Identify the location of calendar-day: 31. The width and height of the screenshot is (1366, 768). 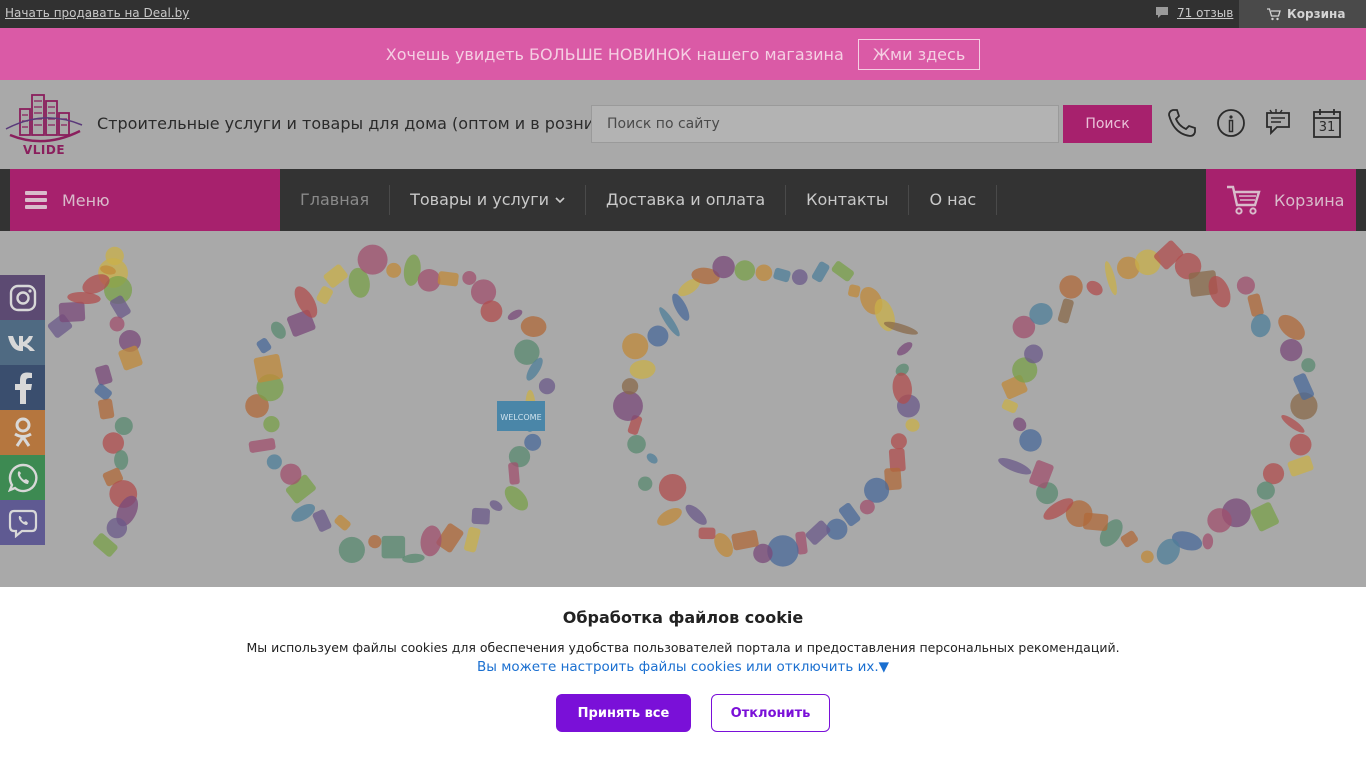
(1327, 127).